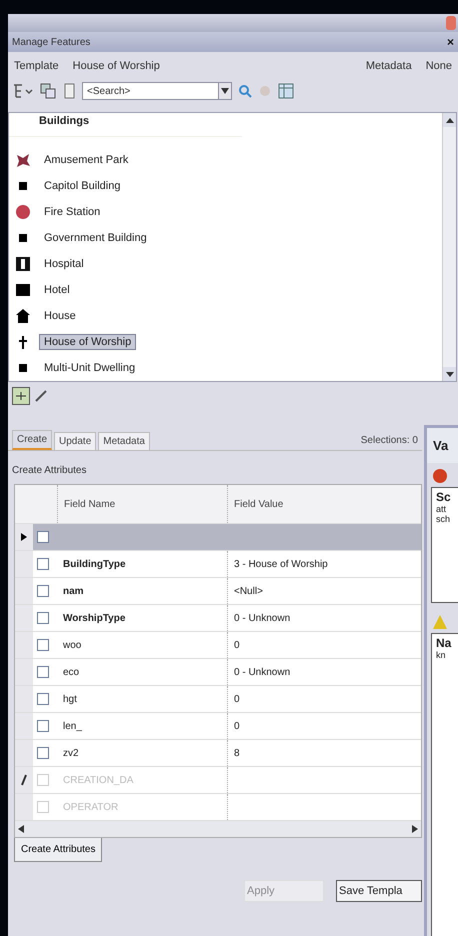  Describe the element at coordinates (94, 564) in the screenshot. I see `field-name: BuildingType` at that location.